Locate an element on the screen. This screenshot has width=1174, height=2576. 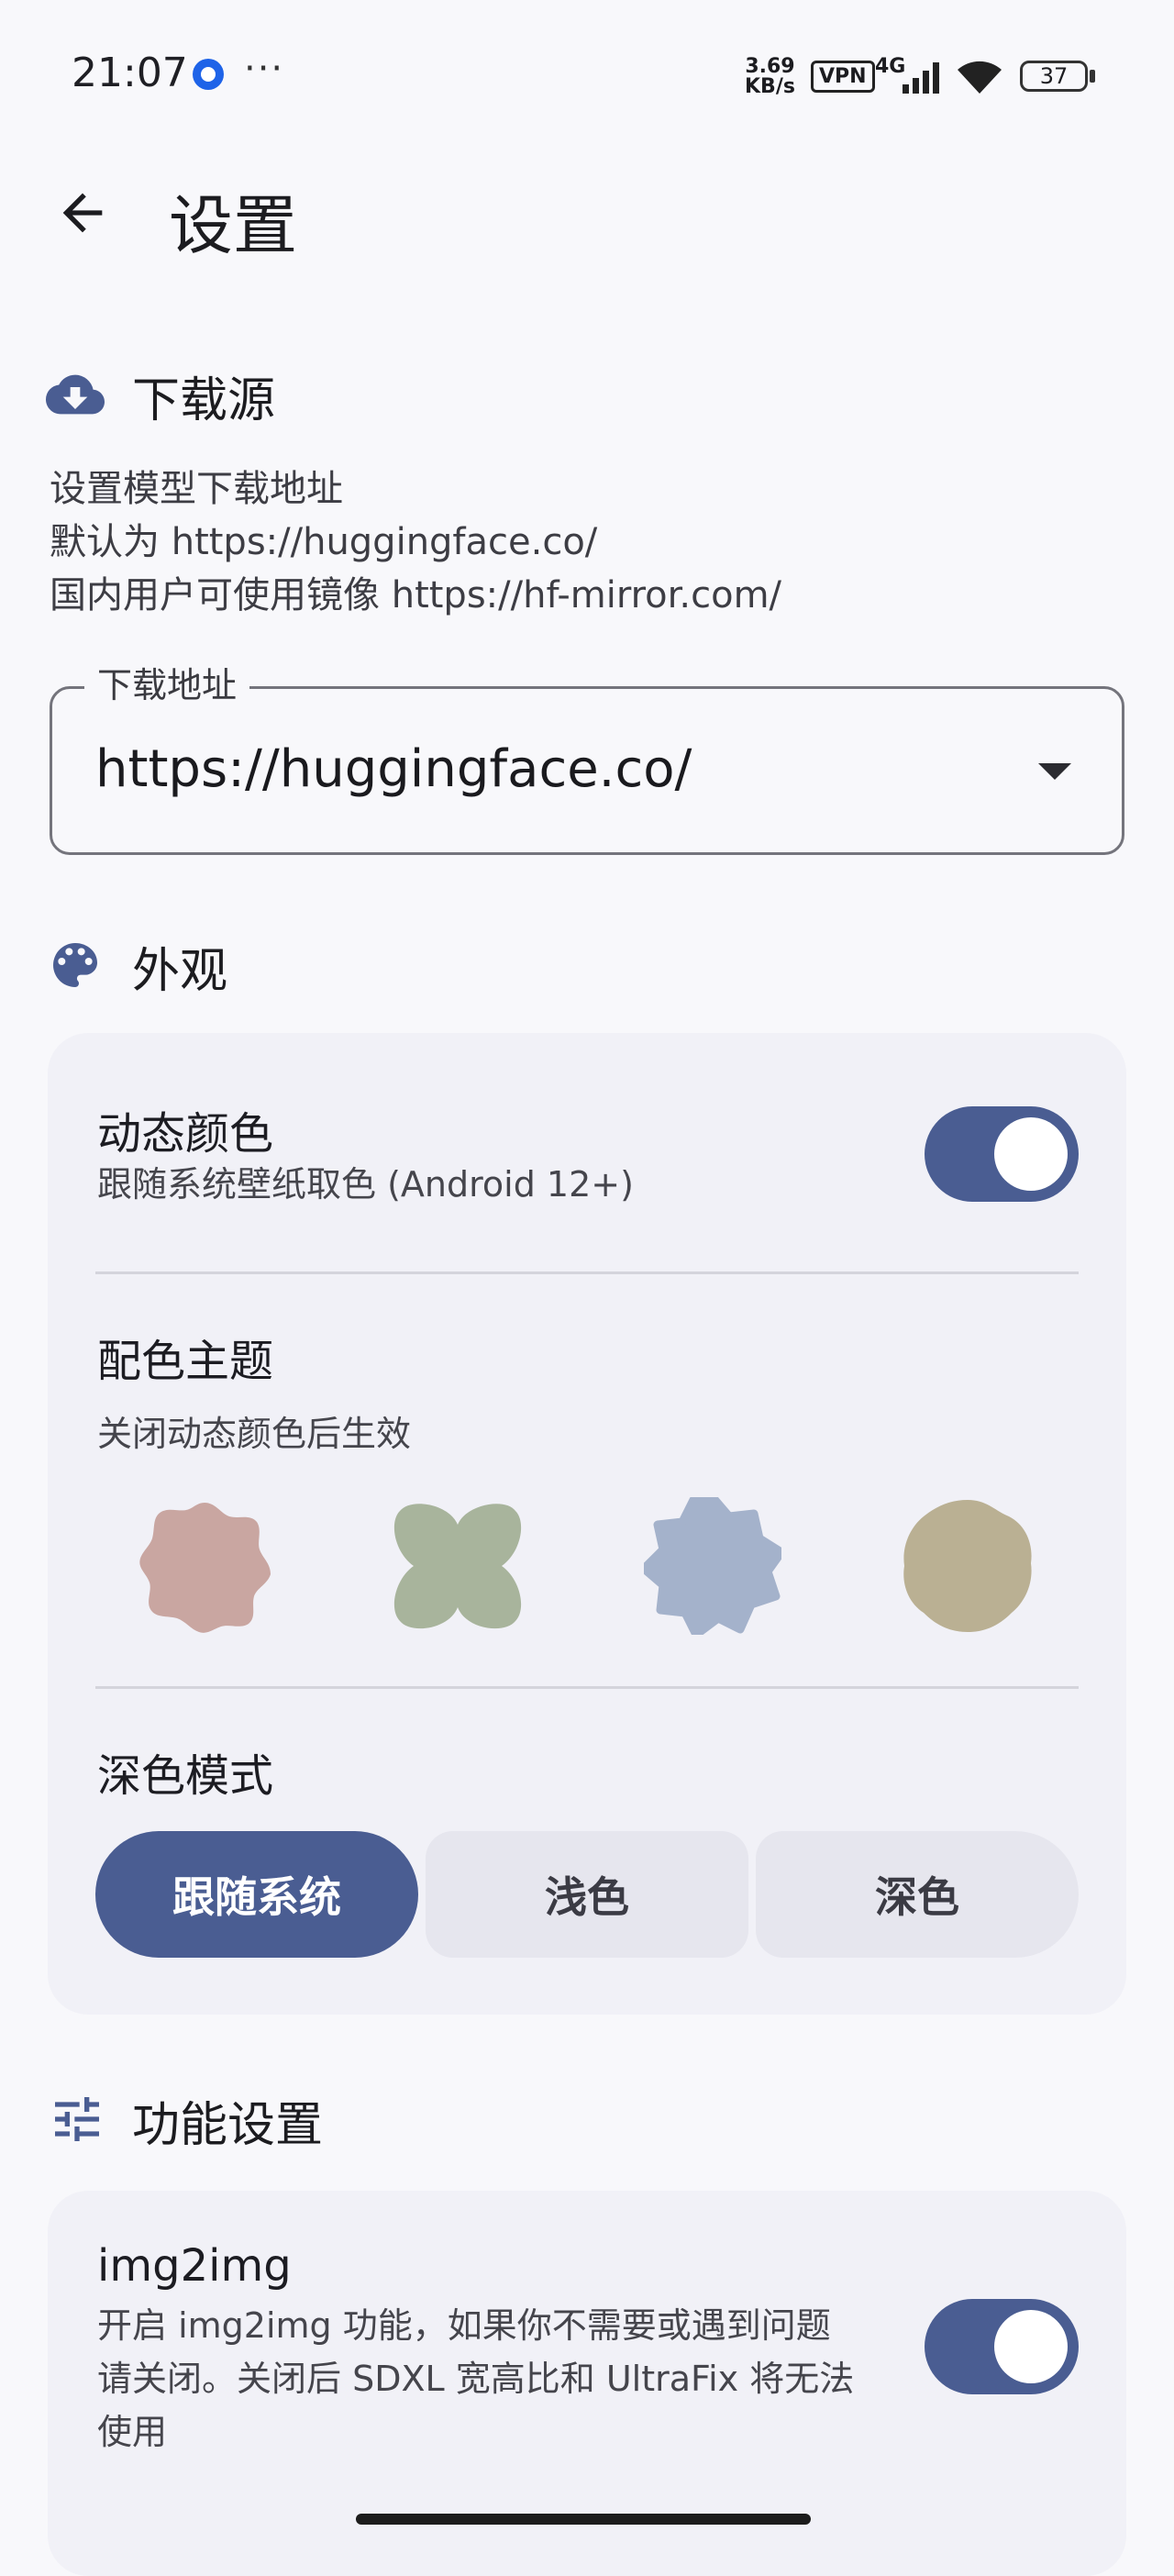
dark-mode-option-light: 浅色 is located at coordinates (587, 1894).